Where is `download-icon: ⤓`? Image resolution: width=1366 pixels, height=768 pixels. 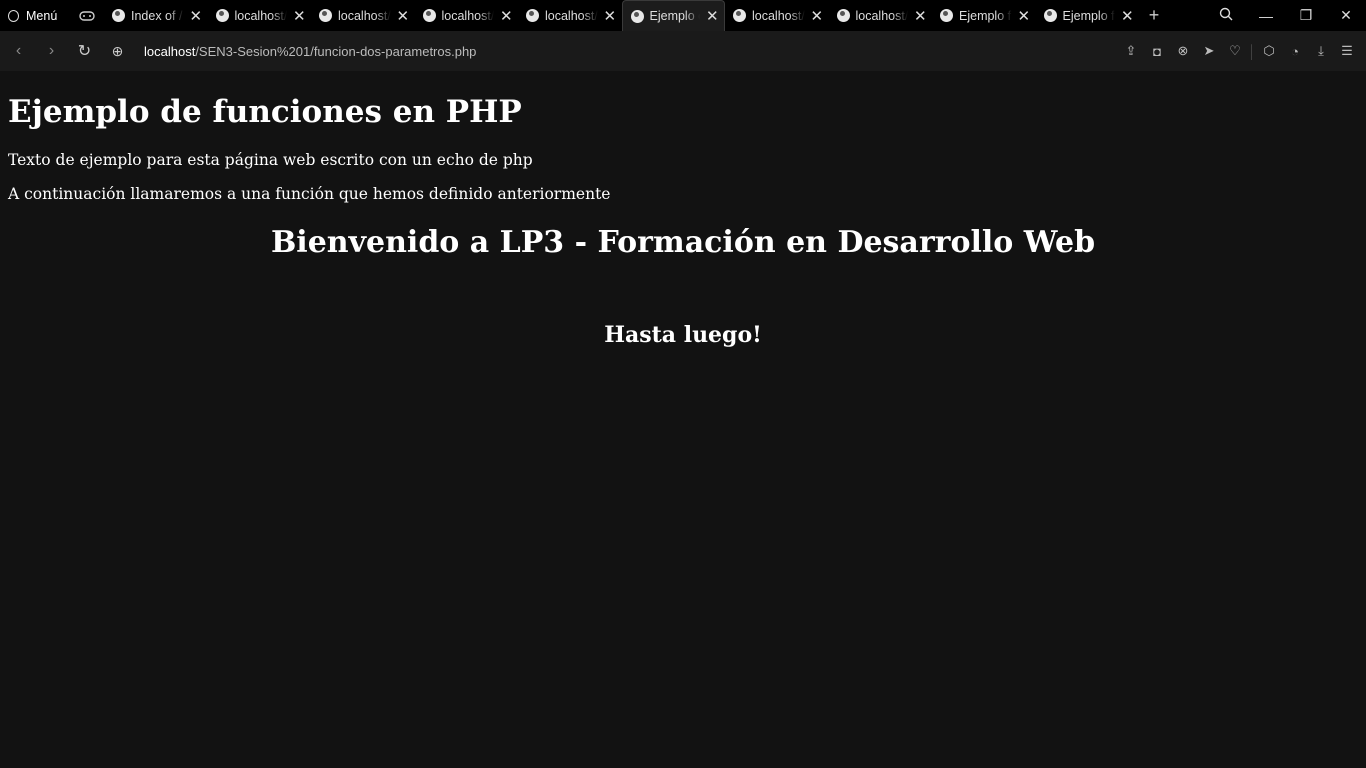 download-icon: ⤓ is located at coordinates (1321, 51).